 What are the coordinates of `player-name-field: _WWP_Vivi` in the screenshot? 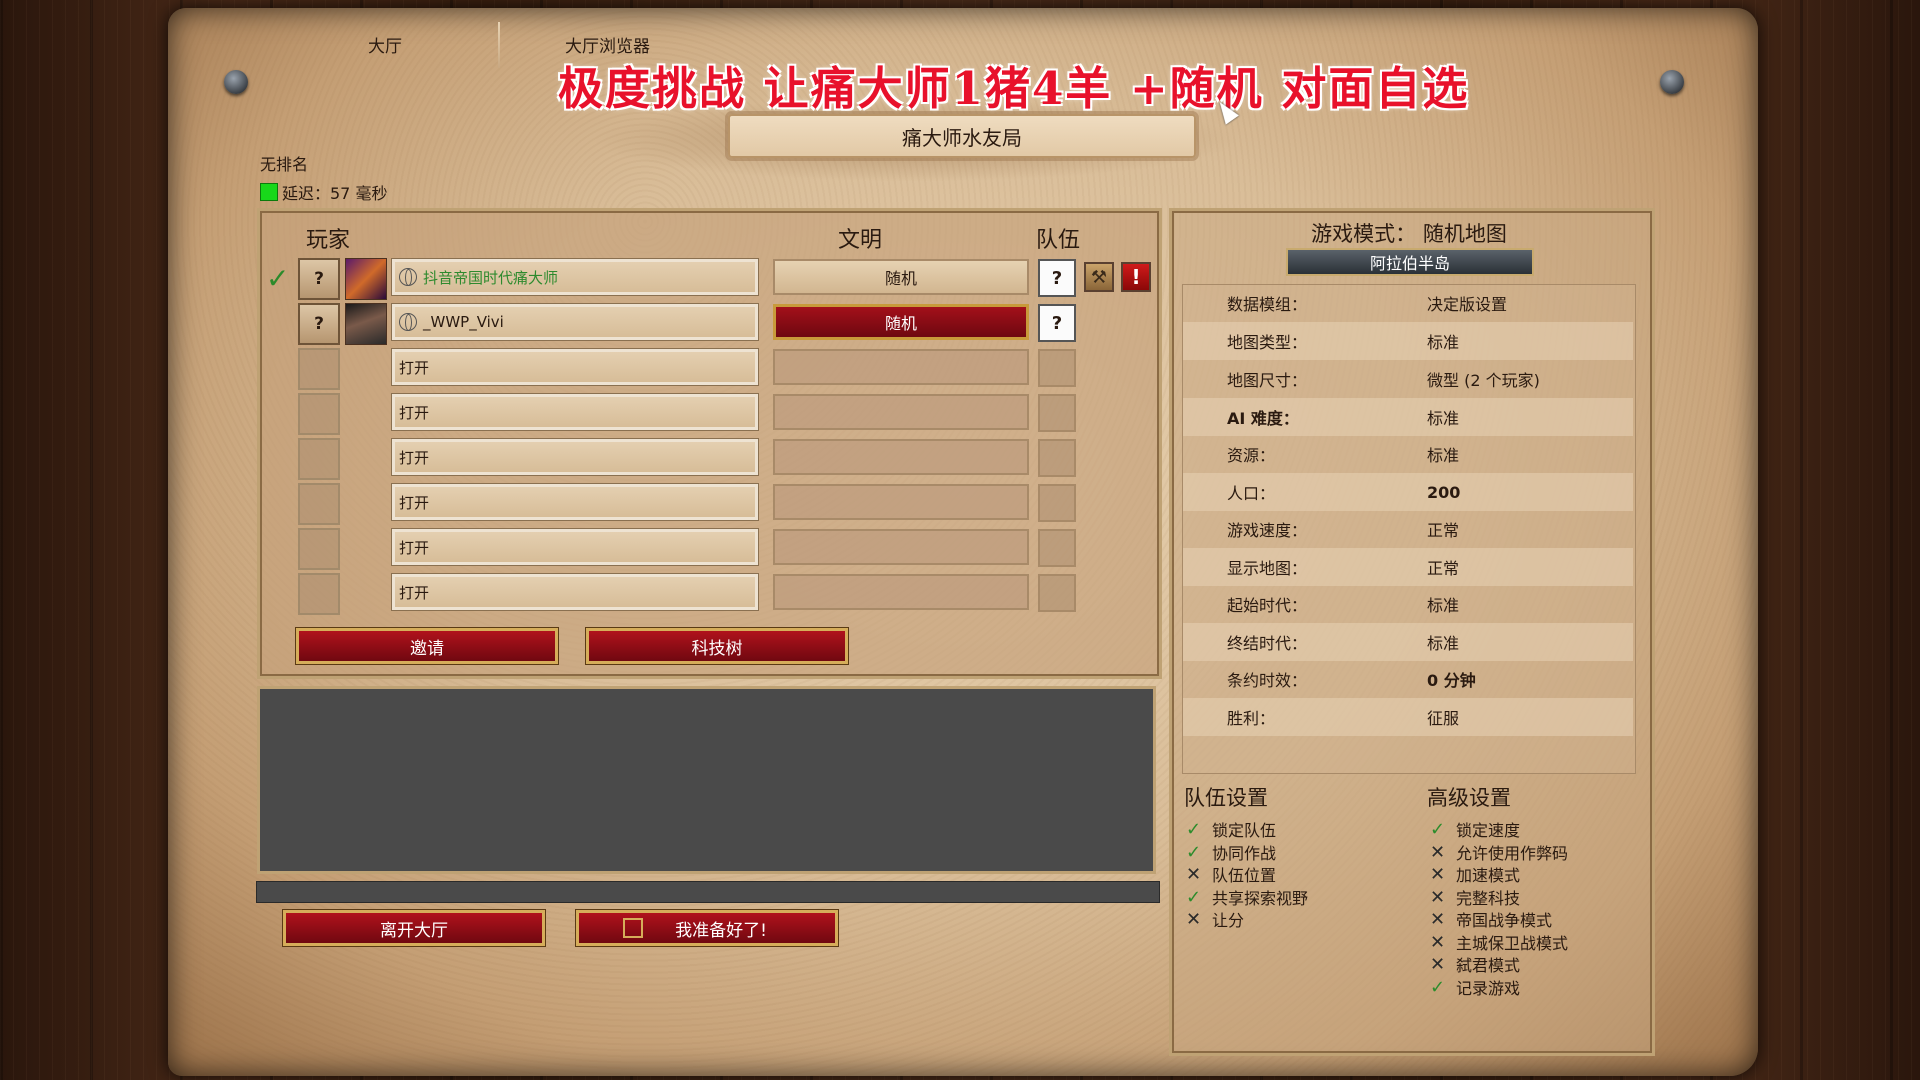 It's located at (575, 322).